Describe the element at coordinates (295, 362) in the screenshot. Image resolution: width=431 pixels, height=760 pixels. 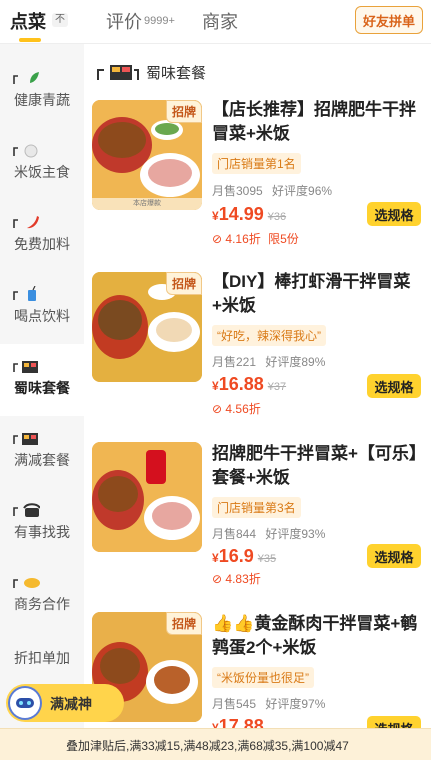
I see `rating: 好评度89%` at that location.